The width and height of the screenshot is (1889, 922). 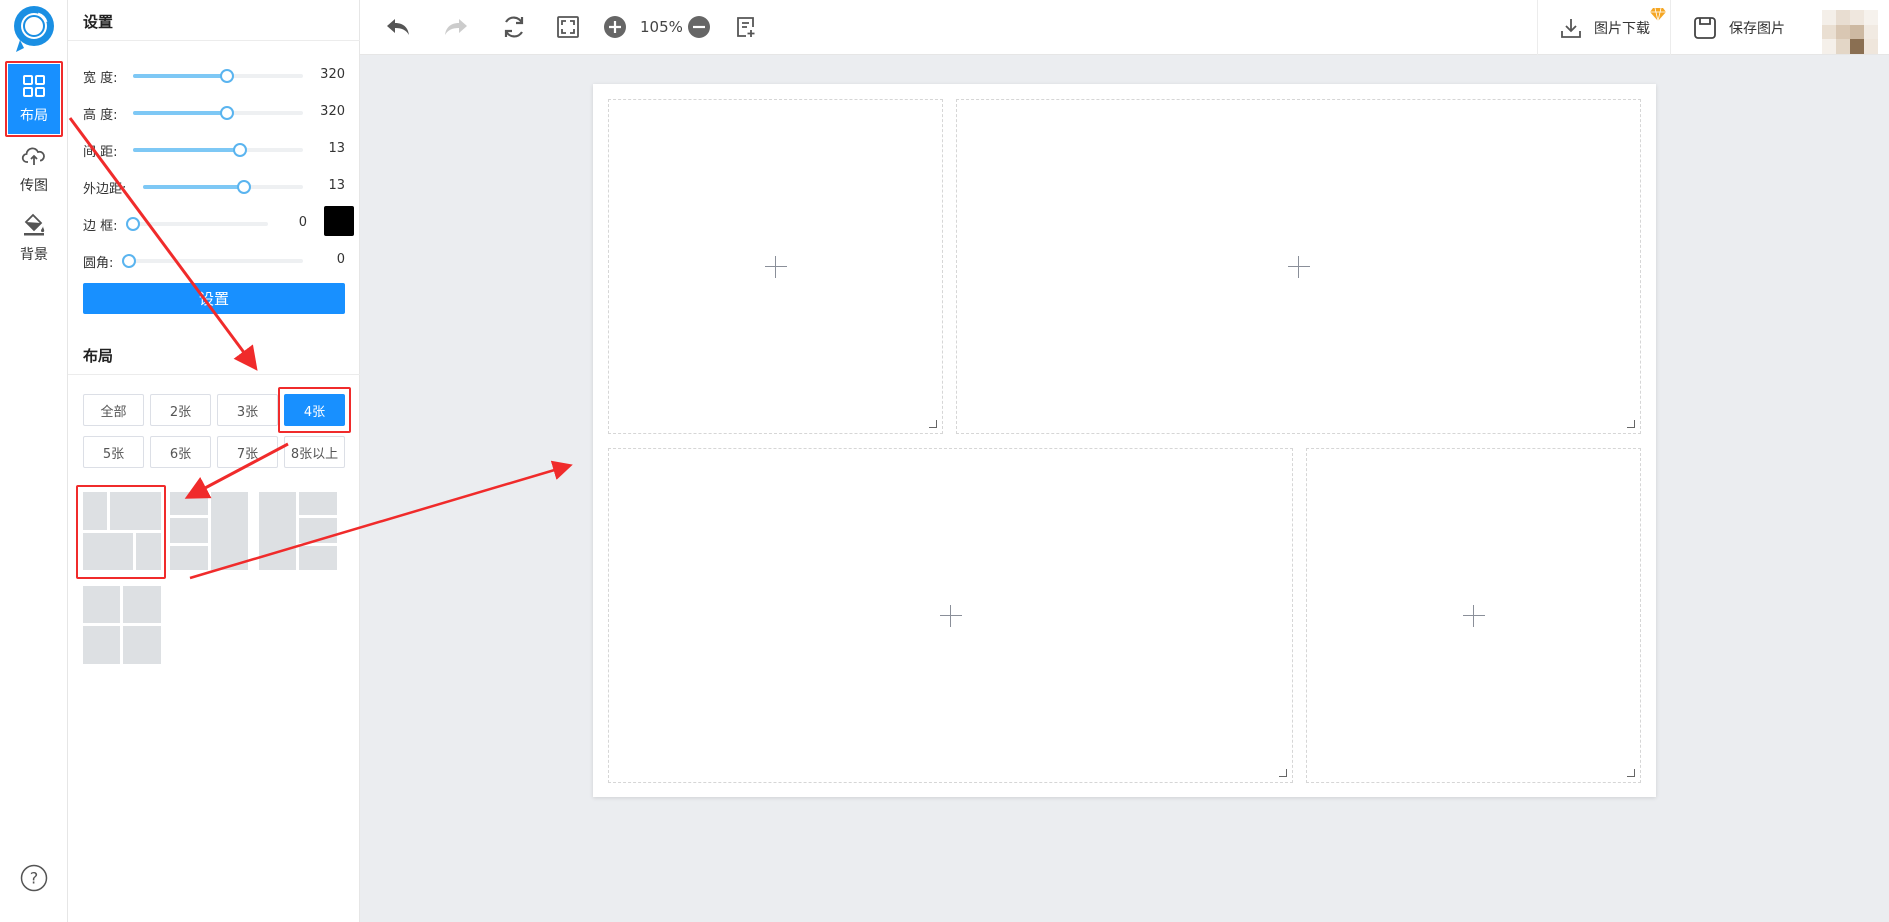 I want to click on radius-label: 圆角:, so click(x=98, y=263).